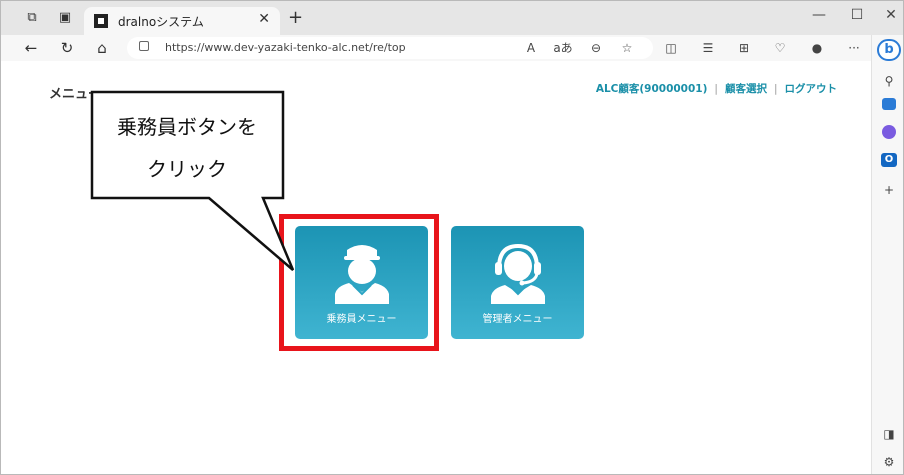  What do you see at coordinates (627, 48) in the screenshot?
I see `favorite-star-icon: ☆` at bounding box center [627, 48].